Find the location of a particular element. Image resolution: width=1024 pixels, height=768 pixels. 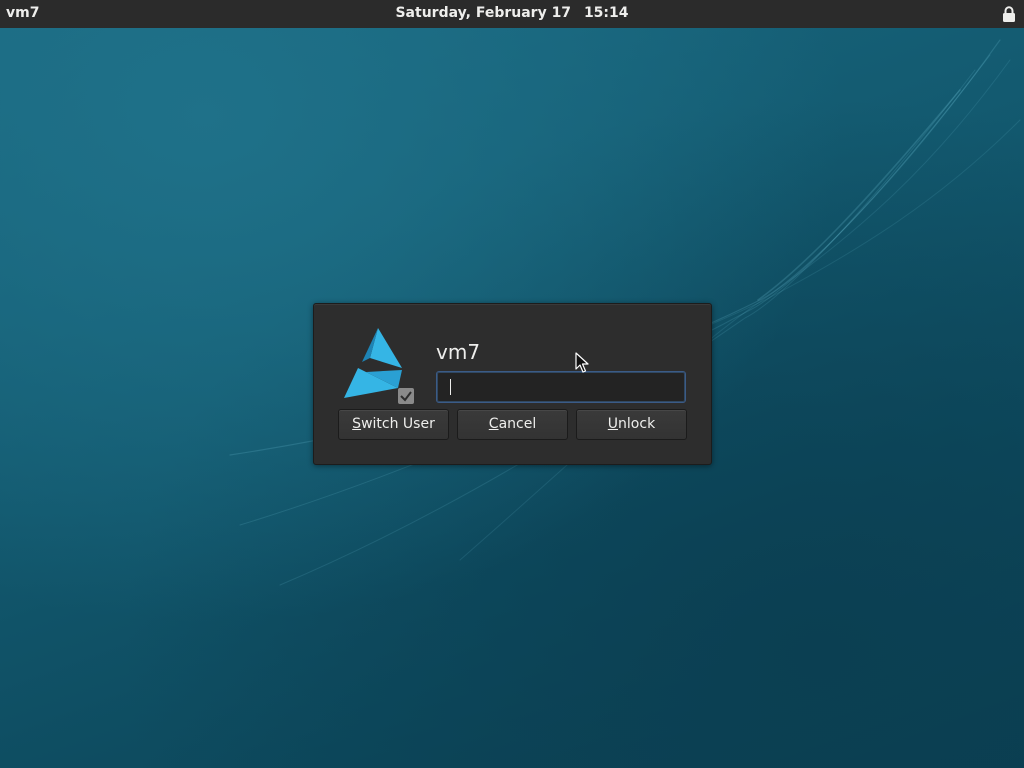

switch-user-mnemonic: S is located at coordinates (357, 424).